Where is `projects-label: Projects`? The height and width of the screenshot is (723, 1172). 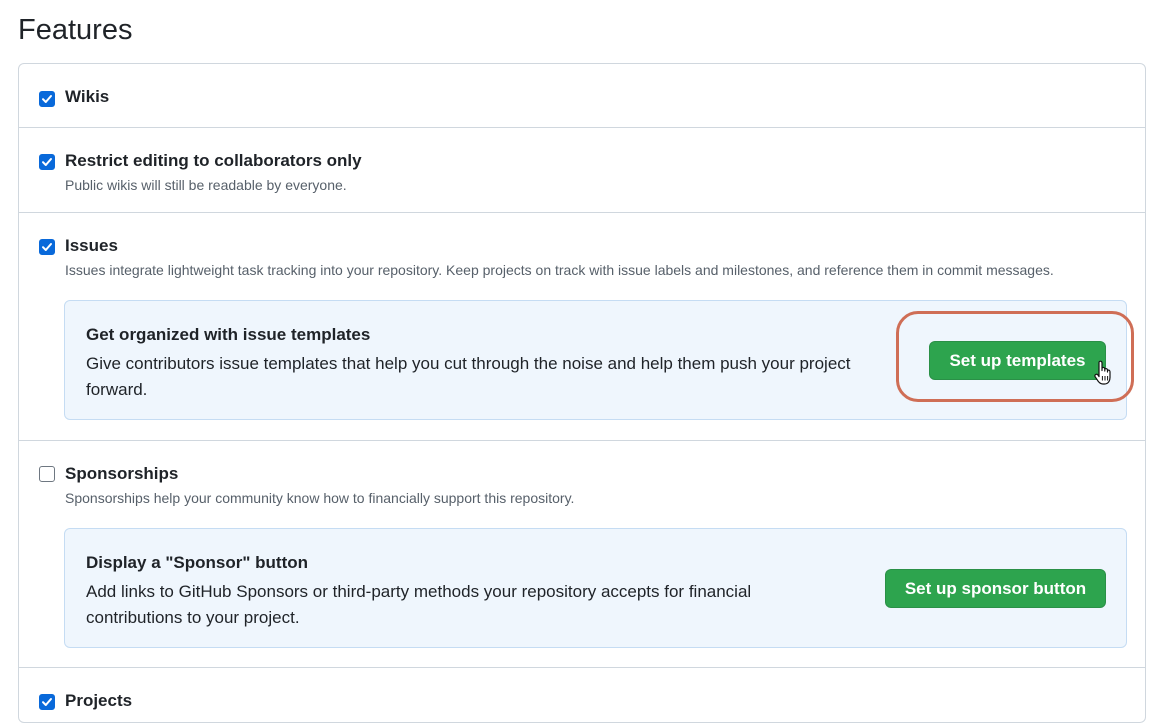
projects-label: Projects is located at coordinates (99, 700).